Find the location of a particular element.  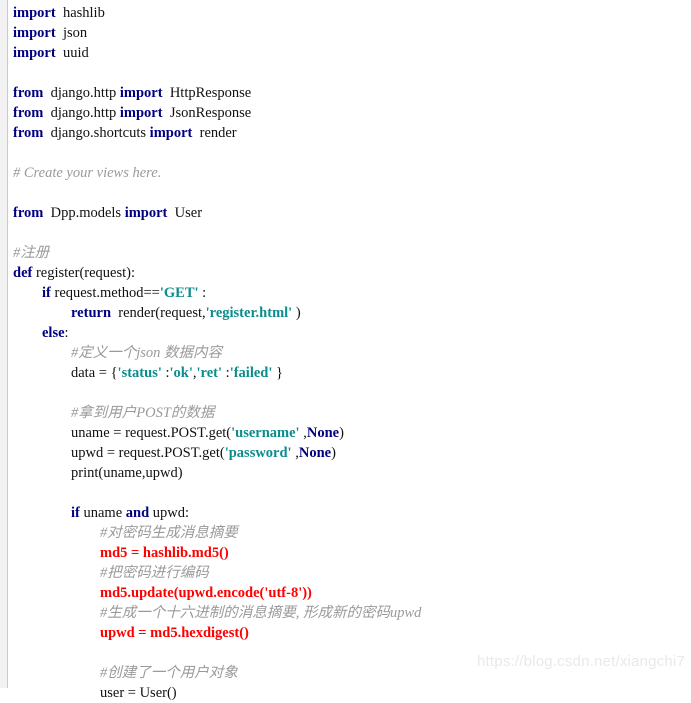

code-line: print(uname,upwd) is located at coordinates (352, 473).